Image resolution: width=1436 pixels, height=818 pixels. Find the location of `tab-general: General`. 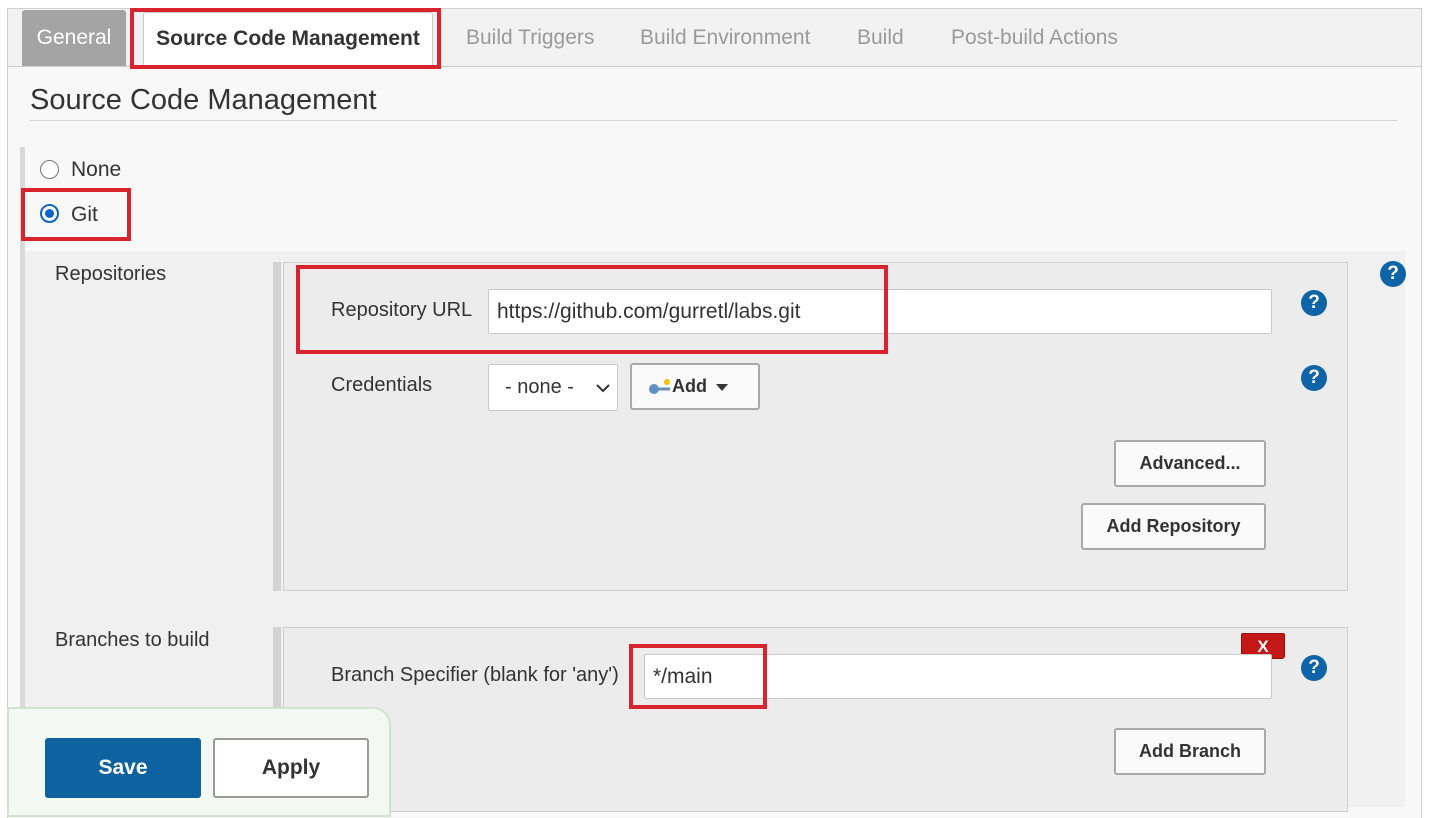

tab-general: General is located at coordinates (74, 38).